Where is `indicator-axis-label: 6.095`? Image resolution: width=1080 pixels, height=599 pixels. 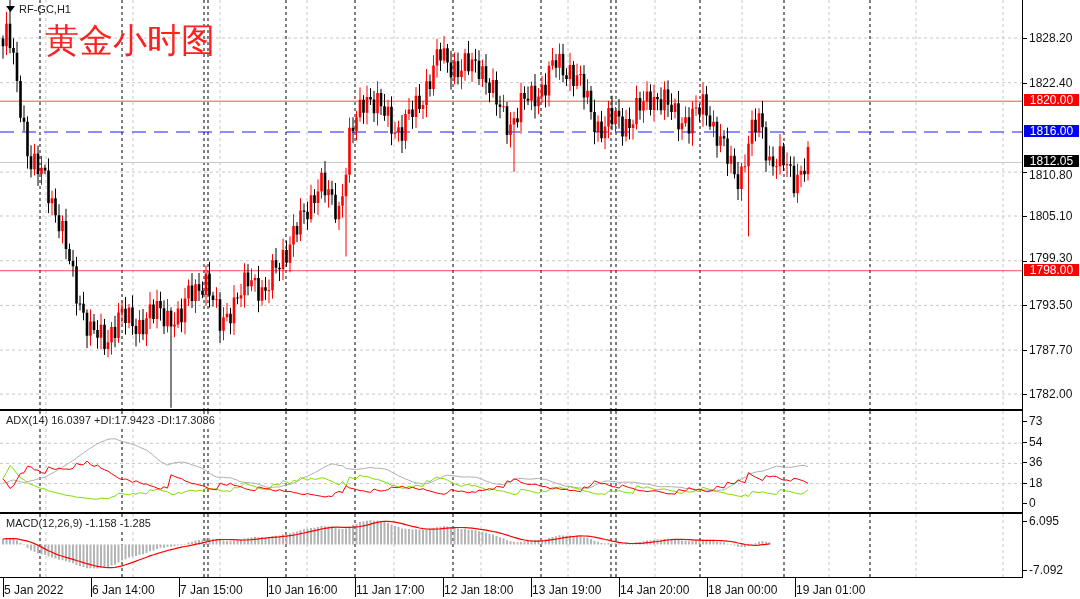 indicator-axis-label: 6.095 is located at coordinates (1044, 520).